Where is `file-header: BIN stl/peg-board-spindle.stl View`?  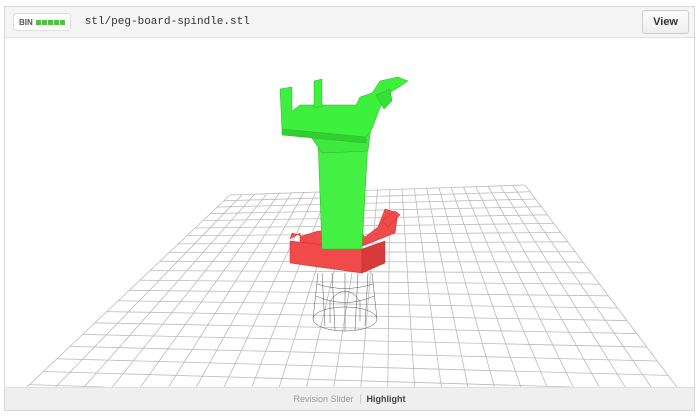 file-header: BIN stl/peg-board-spindle.stl View is located at coordinates (349, 22).